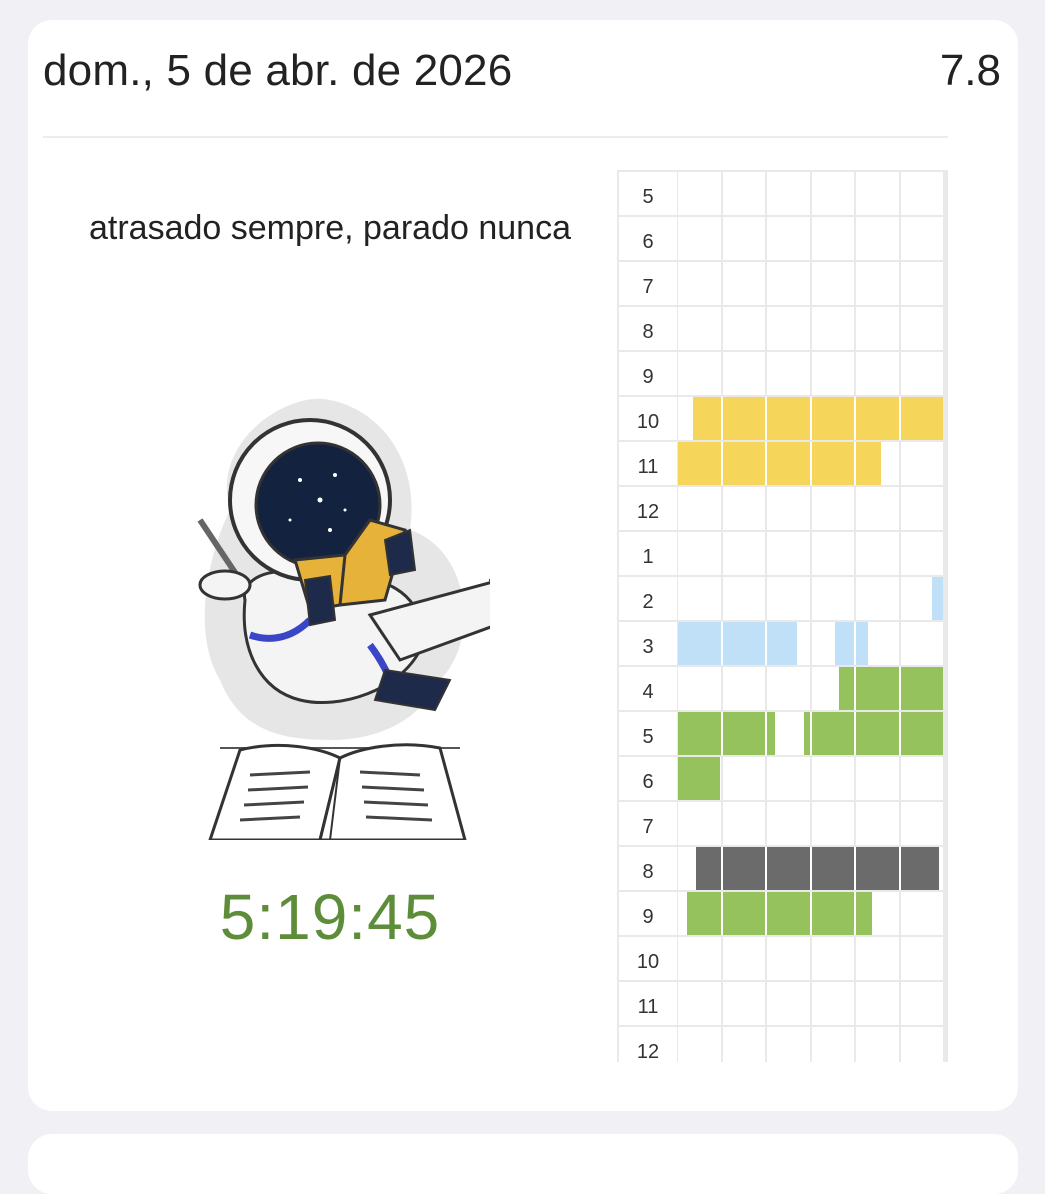 The width and height of the screenshot is (1045, 1194). Describe the element at coordinates (817, 868) in the screenshot. I see `schedule-block-gray` at that location.